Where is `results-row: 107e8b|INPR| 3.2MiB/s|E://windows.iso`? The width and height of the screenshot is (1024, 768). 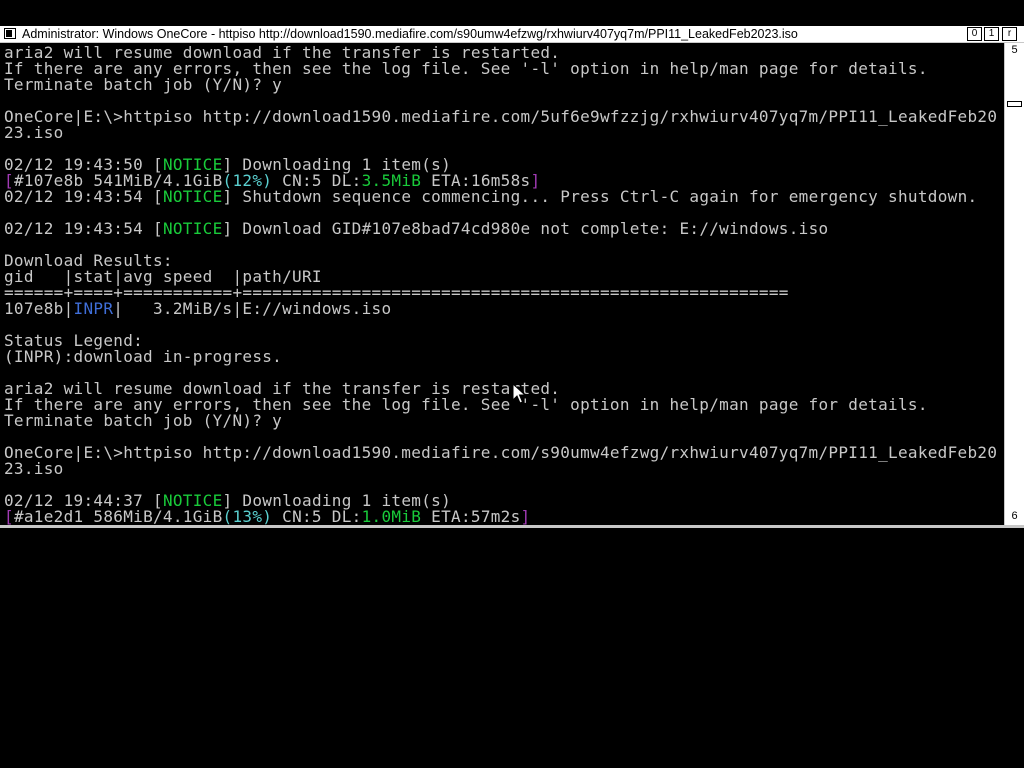 results-row: 107e8b|INPR| 3.2MiB/s|E://windows.iso is located at coordinates (198, 308).